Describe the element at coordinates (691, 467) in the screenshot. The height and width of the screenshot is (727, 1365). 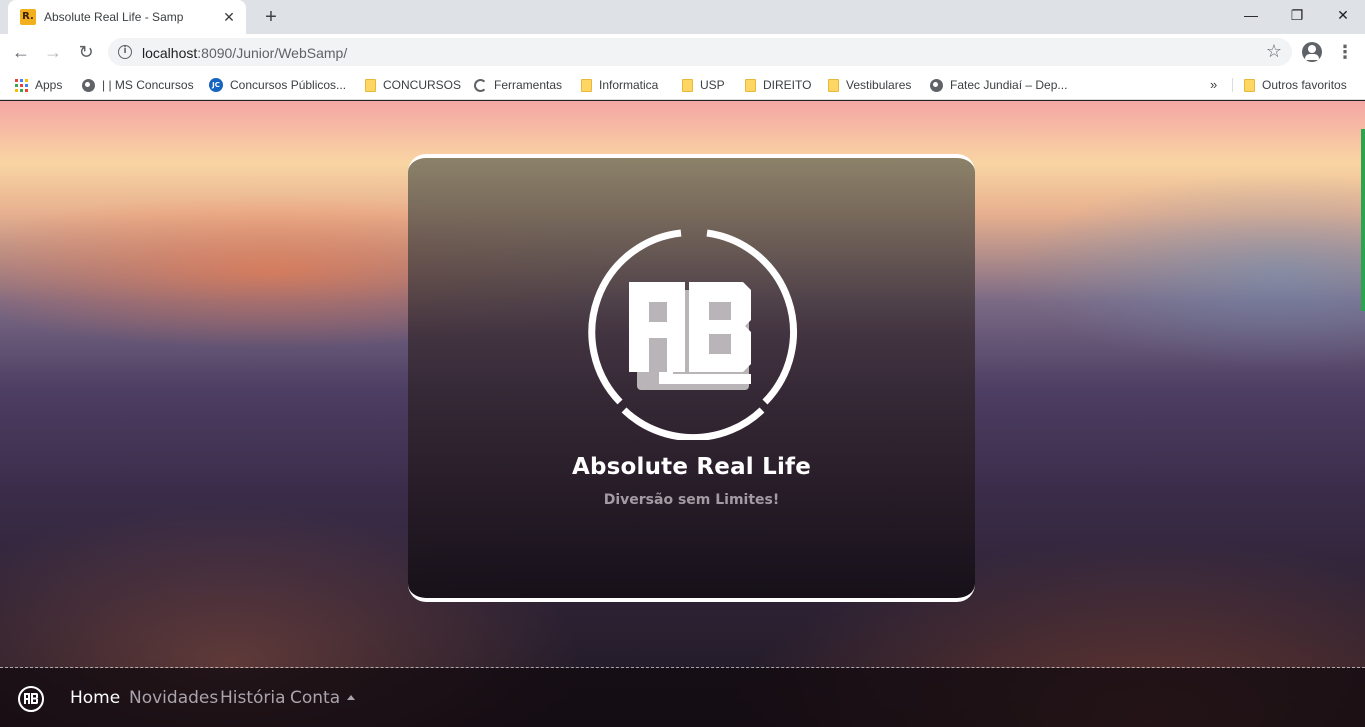
I see `hero-title: Absolute Real Life` at that location.